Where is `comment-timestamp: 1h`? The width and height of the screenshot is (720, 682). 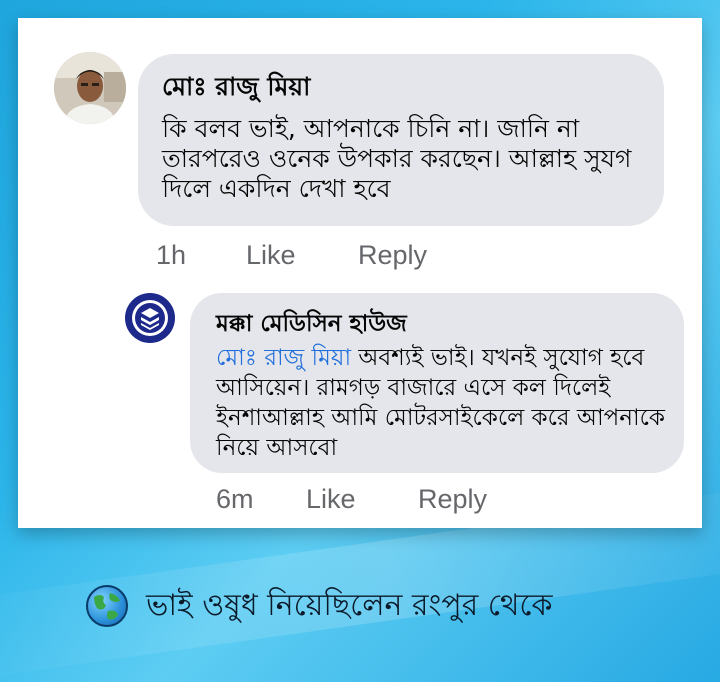
comment-timestamp: 1h is located at coordinates (201, 255).